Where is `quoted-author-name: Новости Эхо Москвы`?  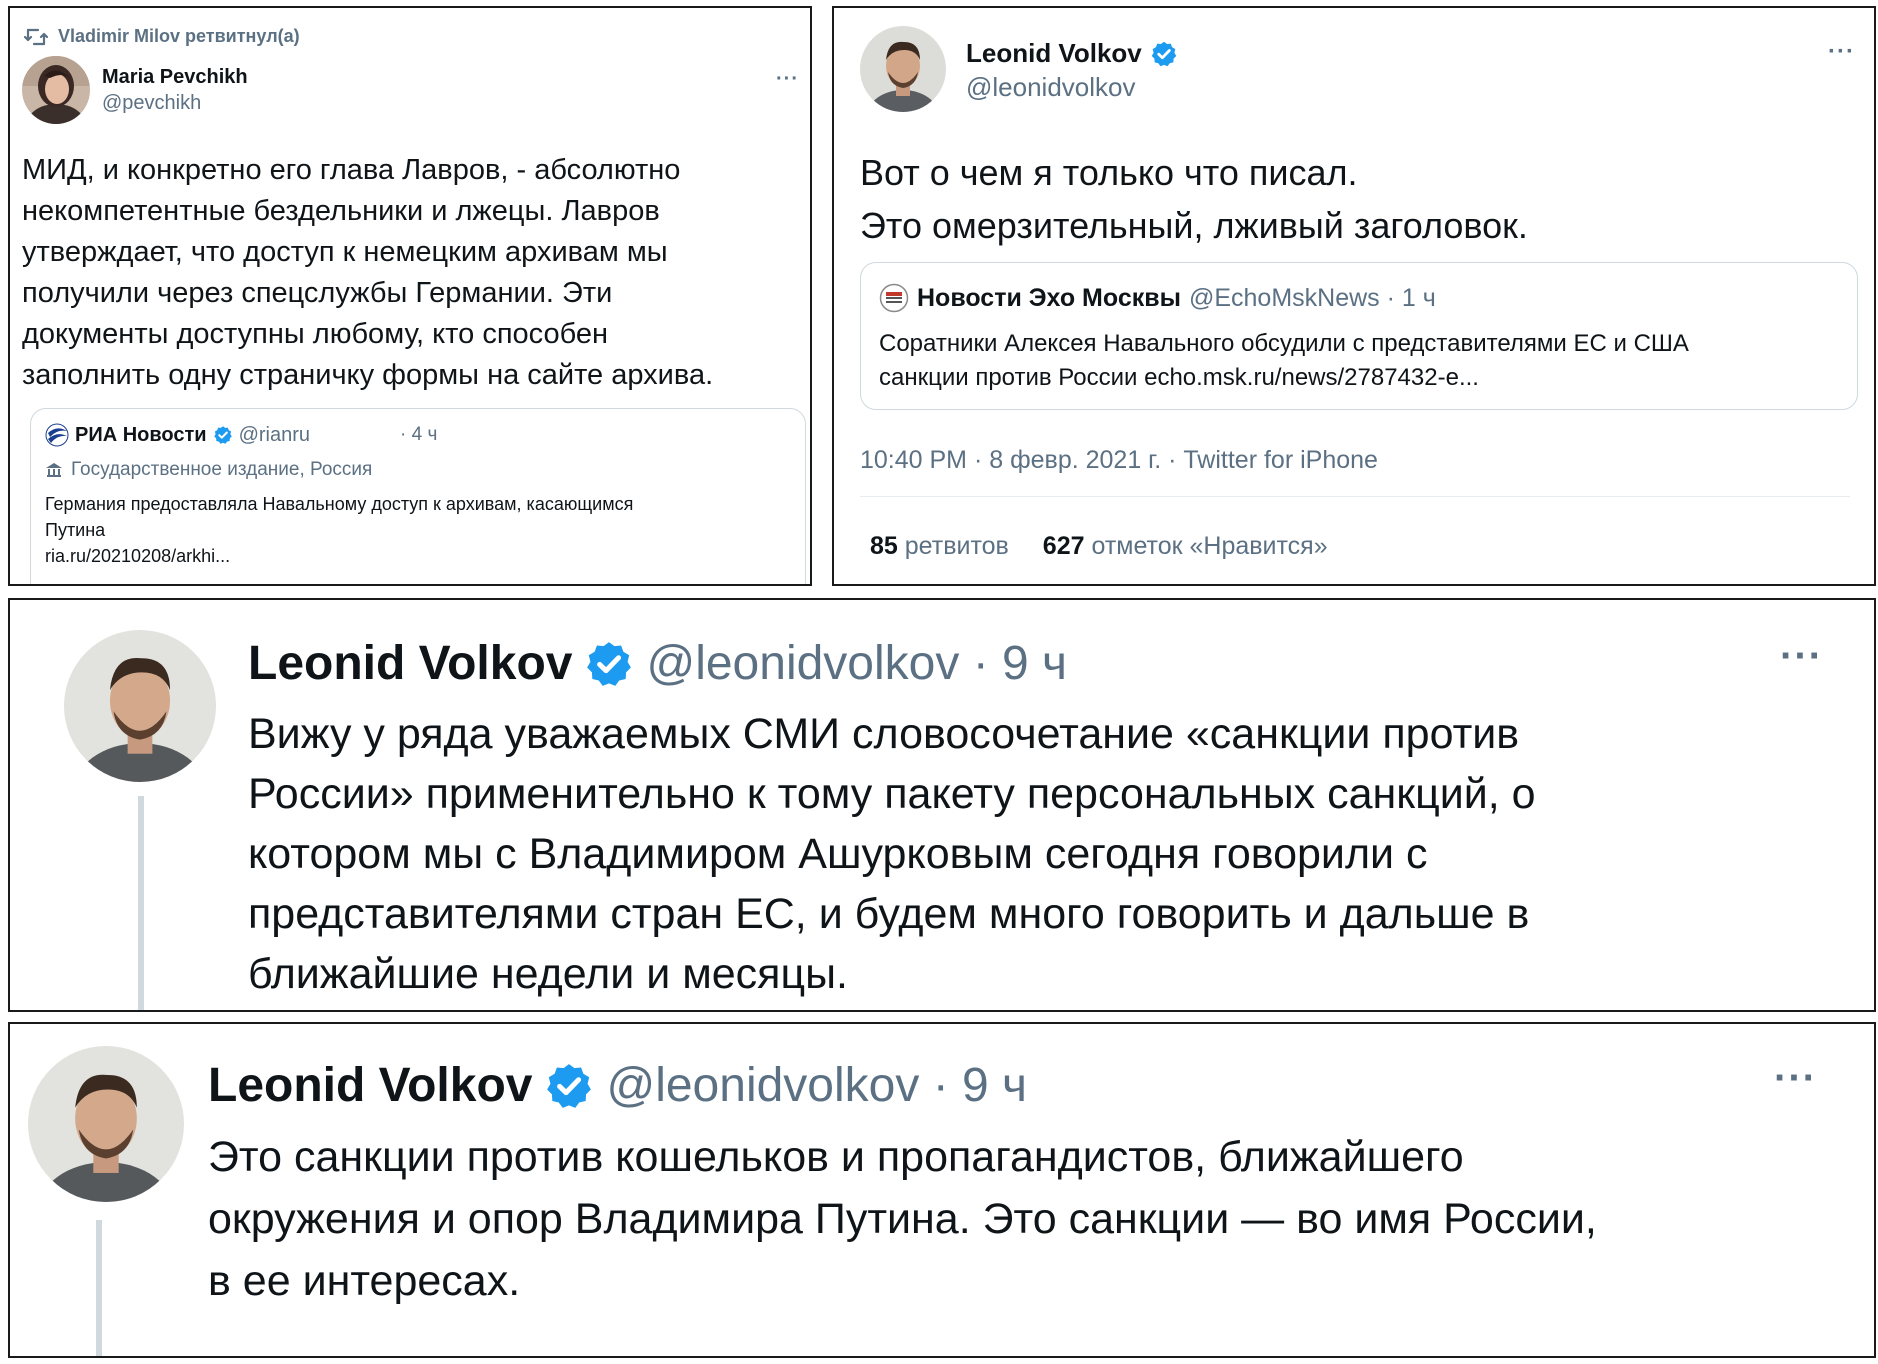
quoted-author-name: Новости Эхо Москвы is located at coordinates (1049, 297).